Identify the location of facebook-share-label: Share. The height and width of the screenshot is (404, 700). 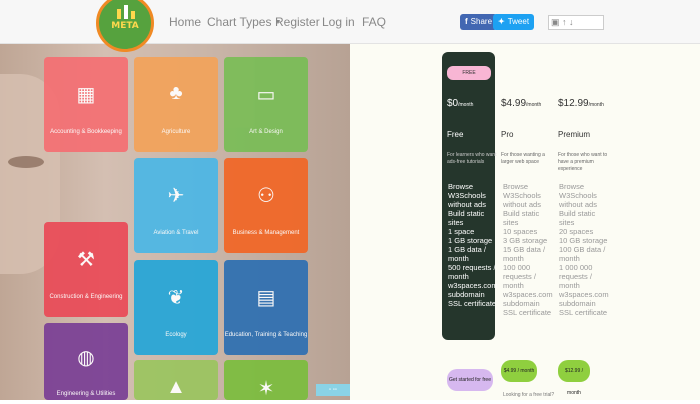
(481, 21).